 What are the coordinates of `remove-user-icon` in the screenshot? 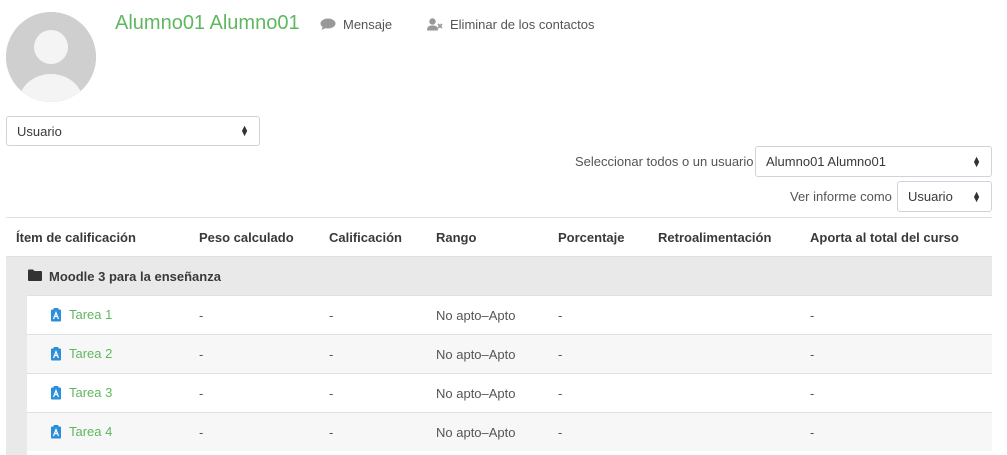 It's located at (435, 24).